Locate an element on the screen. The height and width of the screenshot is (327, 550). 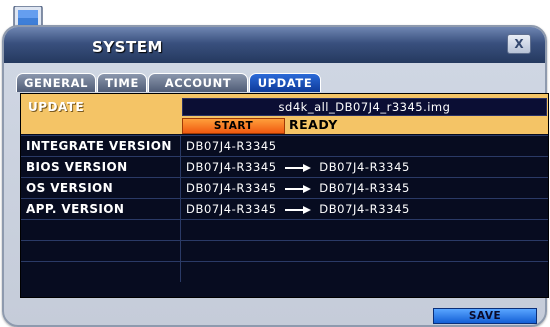
version-label: APP. VERSION is located at coordinates (75, 209).